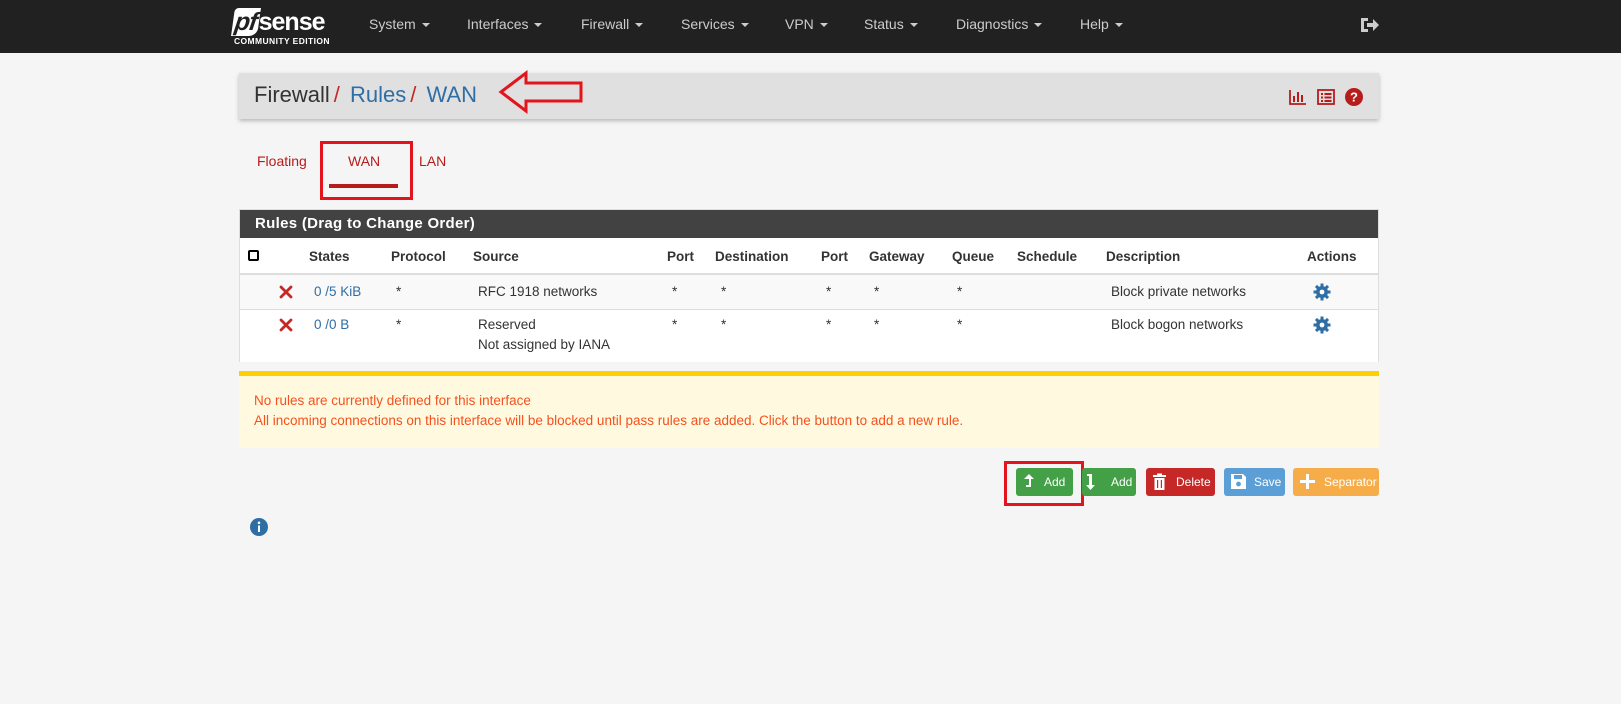  What do you see at coordinates (1180, 482) in the screenshot?
I see `delete-button: Delete` at bounding box center [1180, 482].